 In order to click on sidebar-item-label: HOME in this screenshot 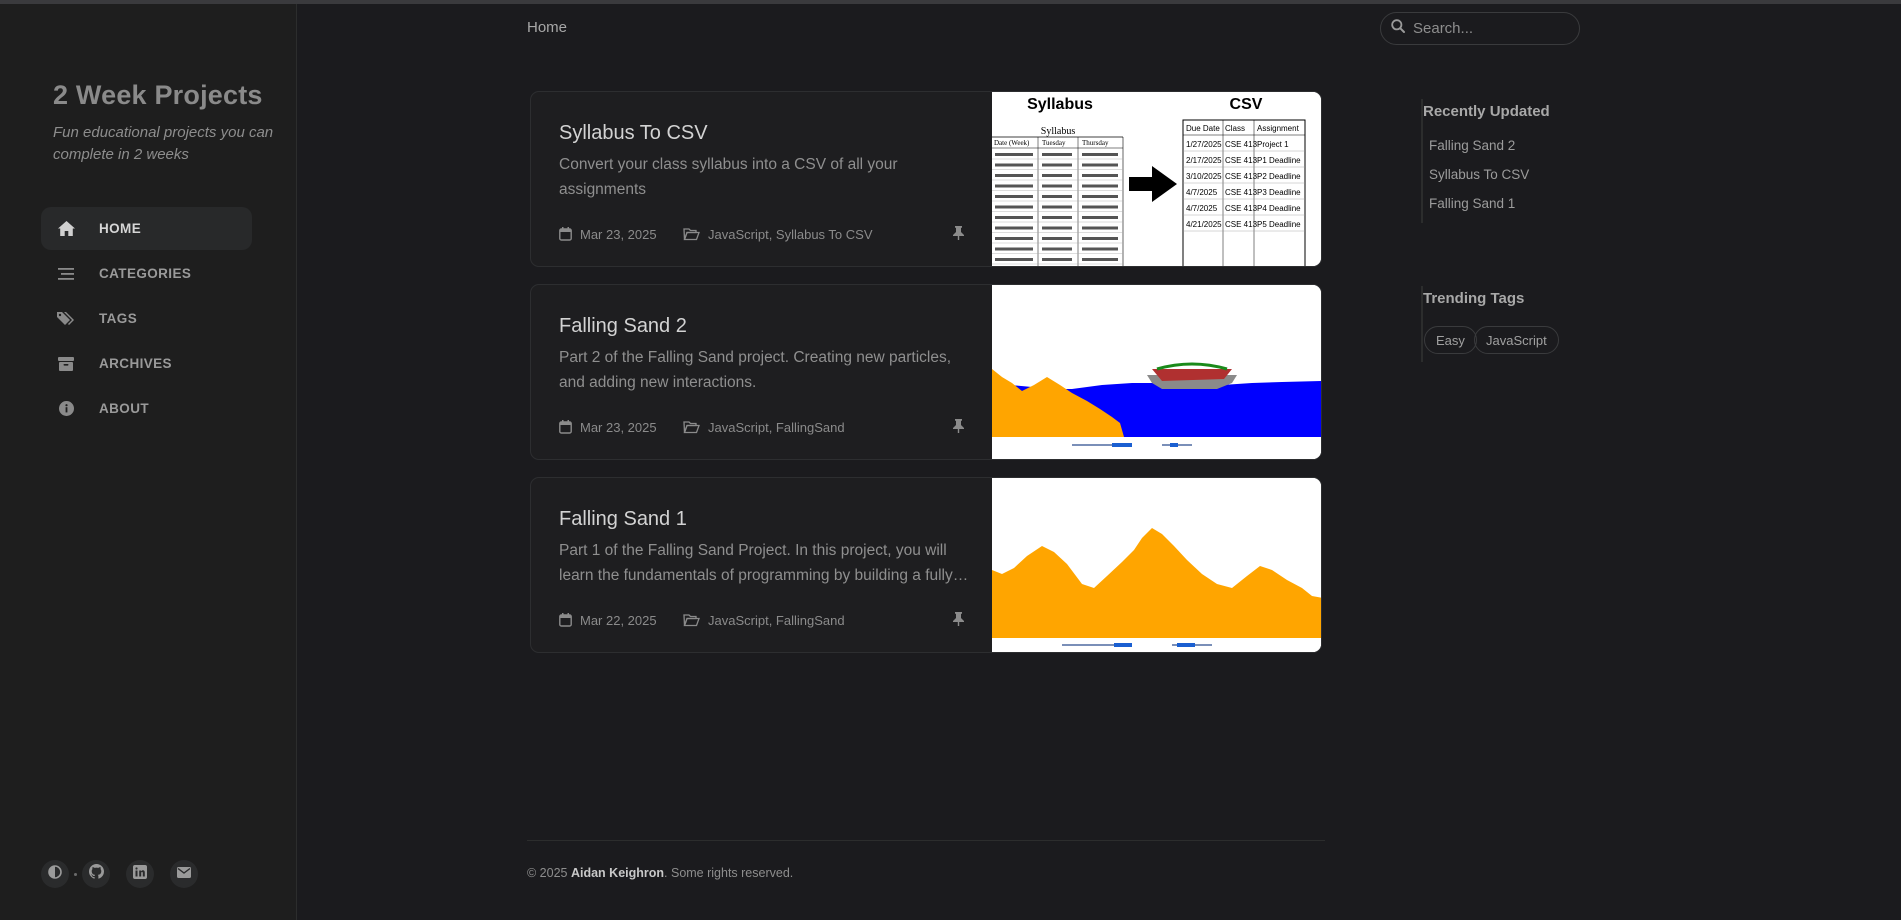, I will do `click(120, 228)`.